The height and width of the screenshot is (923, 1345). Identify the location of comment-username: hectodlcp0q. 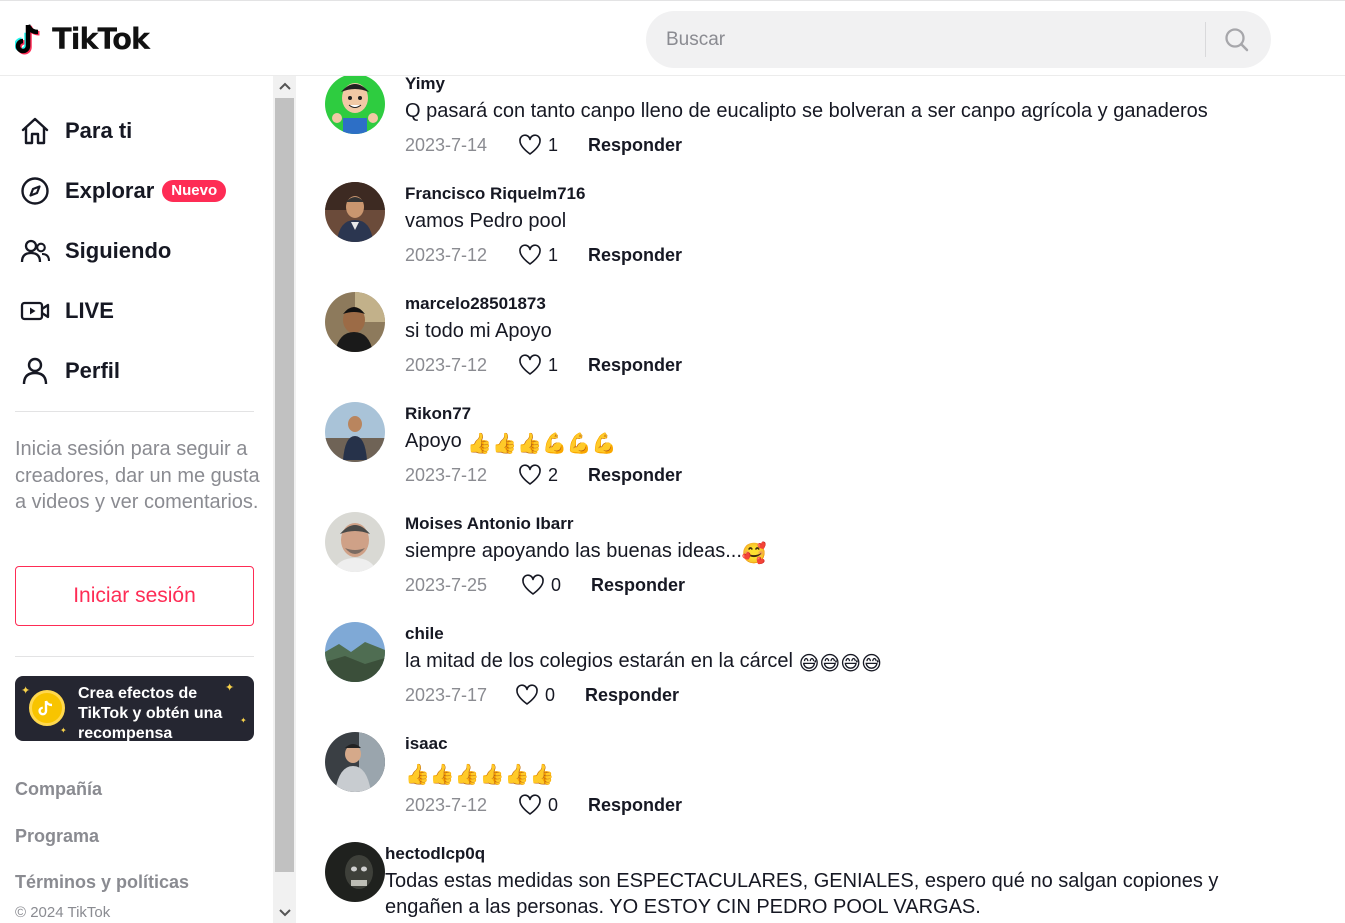
(435, 854).